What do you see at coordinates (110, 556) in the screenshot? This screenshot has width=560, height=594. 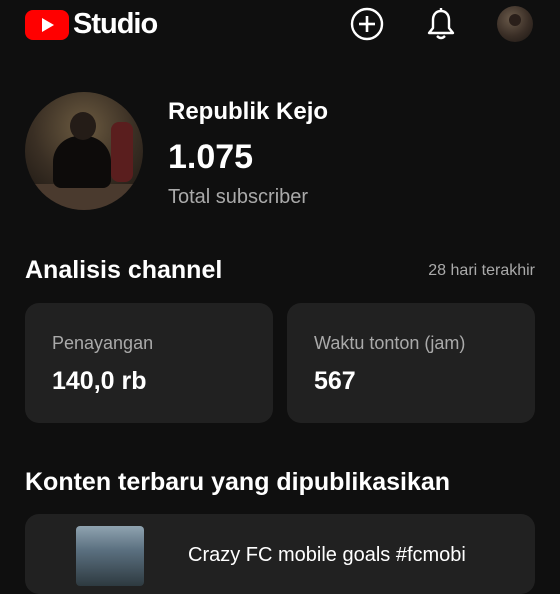 I see `video-thumbnail` at bounding box center [110, 556].